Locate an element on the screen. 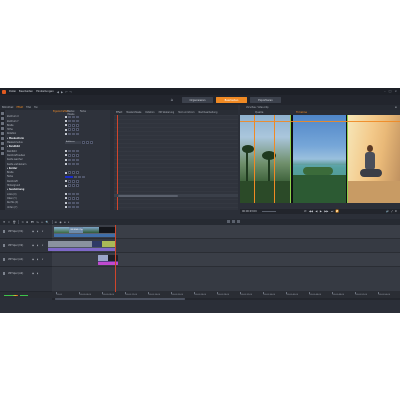 This screenshot has width=400, height=400. column-properties: Eigenschaften is located at coordinates (61, 112).